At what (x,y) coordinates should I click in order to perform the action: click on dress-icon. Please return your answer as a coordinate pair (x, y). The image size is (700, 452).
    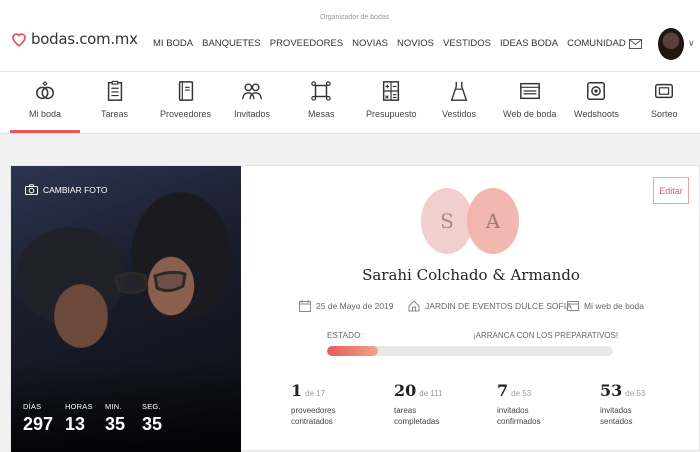
    Looking at the image, I should click on (459, 91).